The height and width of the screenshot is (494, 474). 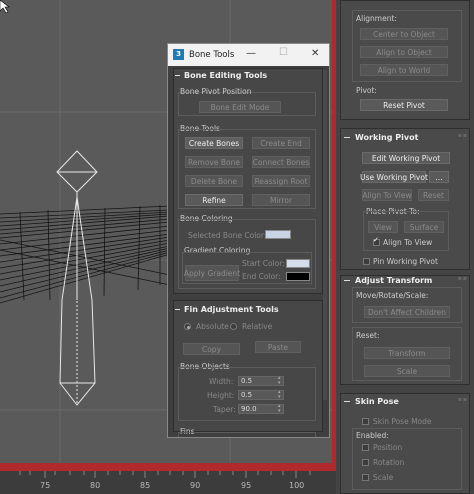 What do you see at coordinates (214, 162) in the screenshot?
I see `remove-bone-button: Remove Bone` at bounding box center [214, 162].